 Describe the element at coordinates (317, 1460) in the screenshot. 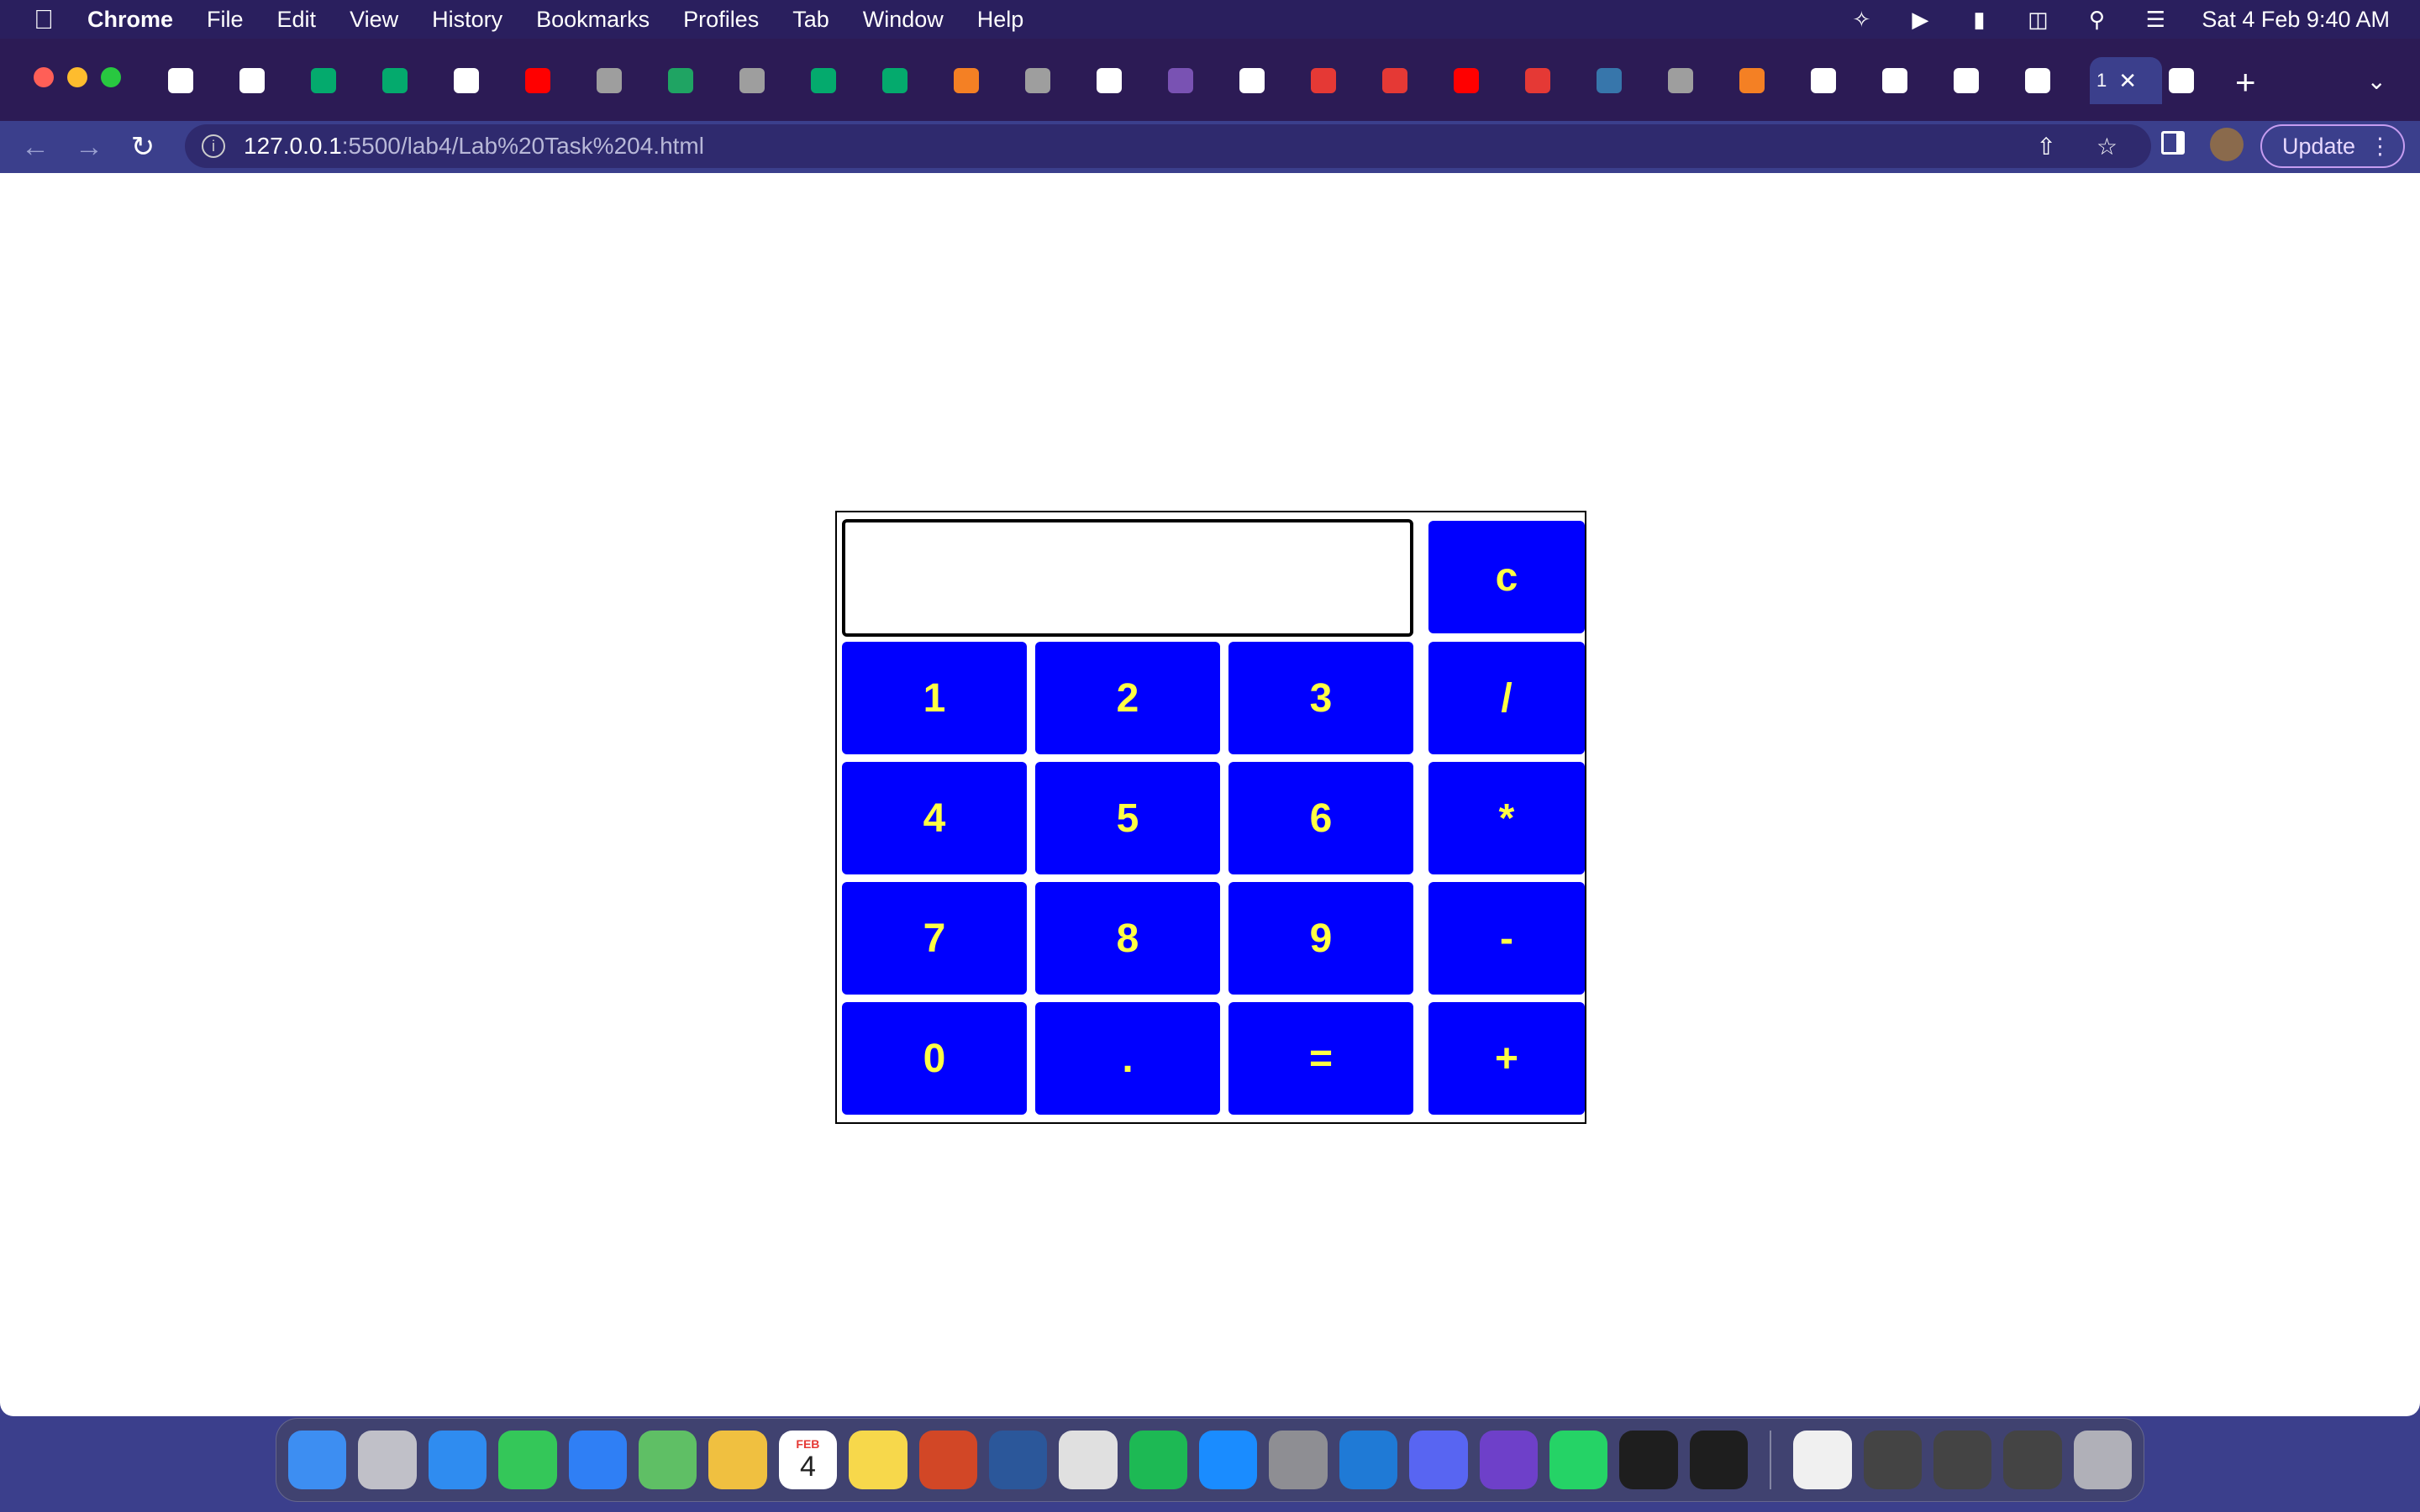

I see `dock-finder-icon` at that location.